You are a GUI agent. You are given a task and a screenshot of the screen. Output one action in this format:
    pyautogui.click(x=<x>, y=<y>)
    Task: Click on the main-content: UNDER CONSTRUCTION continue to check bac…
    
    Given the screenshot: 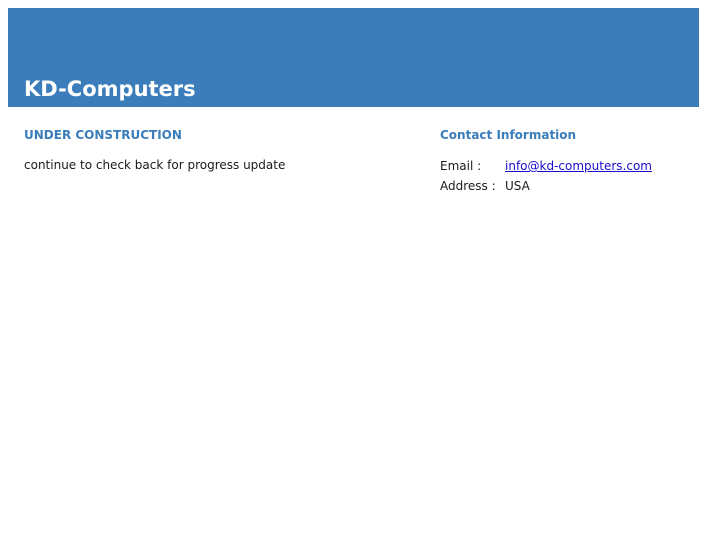 What is the action you would take?
    pyautogui.click(x=214, y=150)
    